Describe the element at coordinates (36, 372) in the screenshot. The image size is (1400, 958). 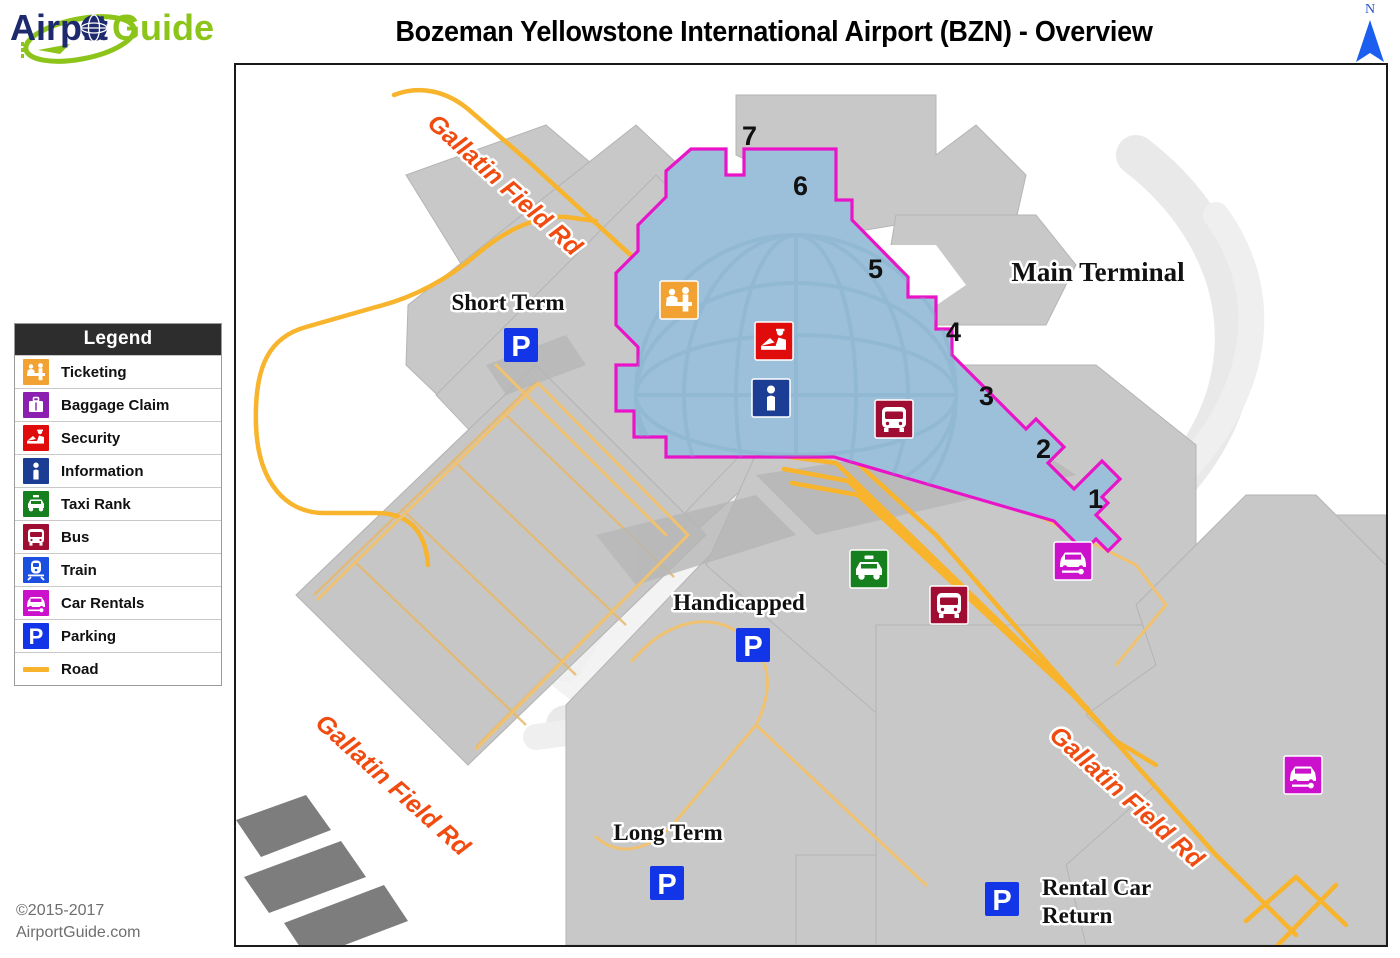
I see `ticketing-icon` at that location.